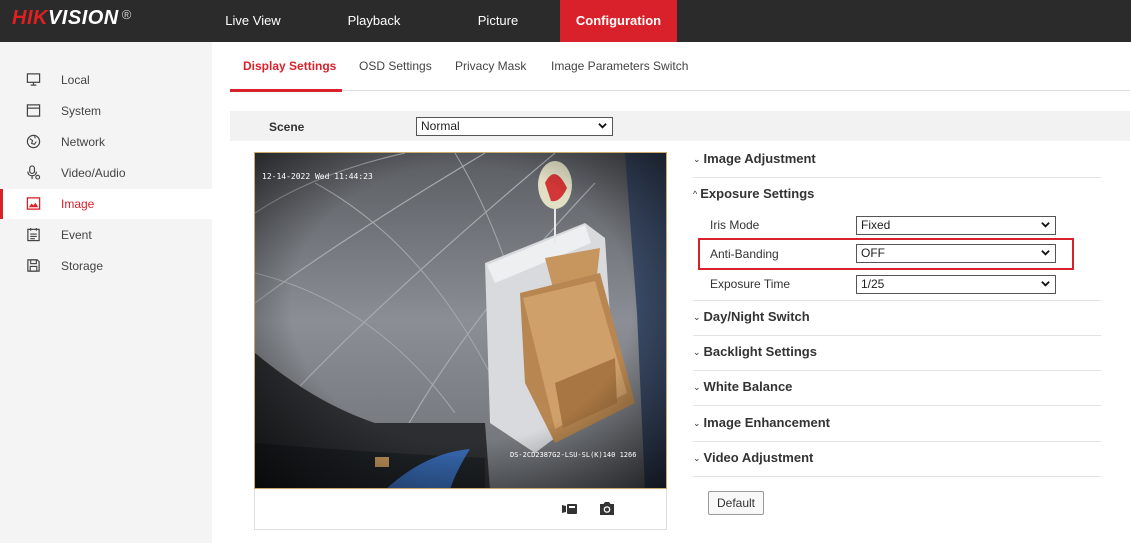 The width and height of the screenshot is (1131, 543). I want to click on tab-divider, so click(680, 90).